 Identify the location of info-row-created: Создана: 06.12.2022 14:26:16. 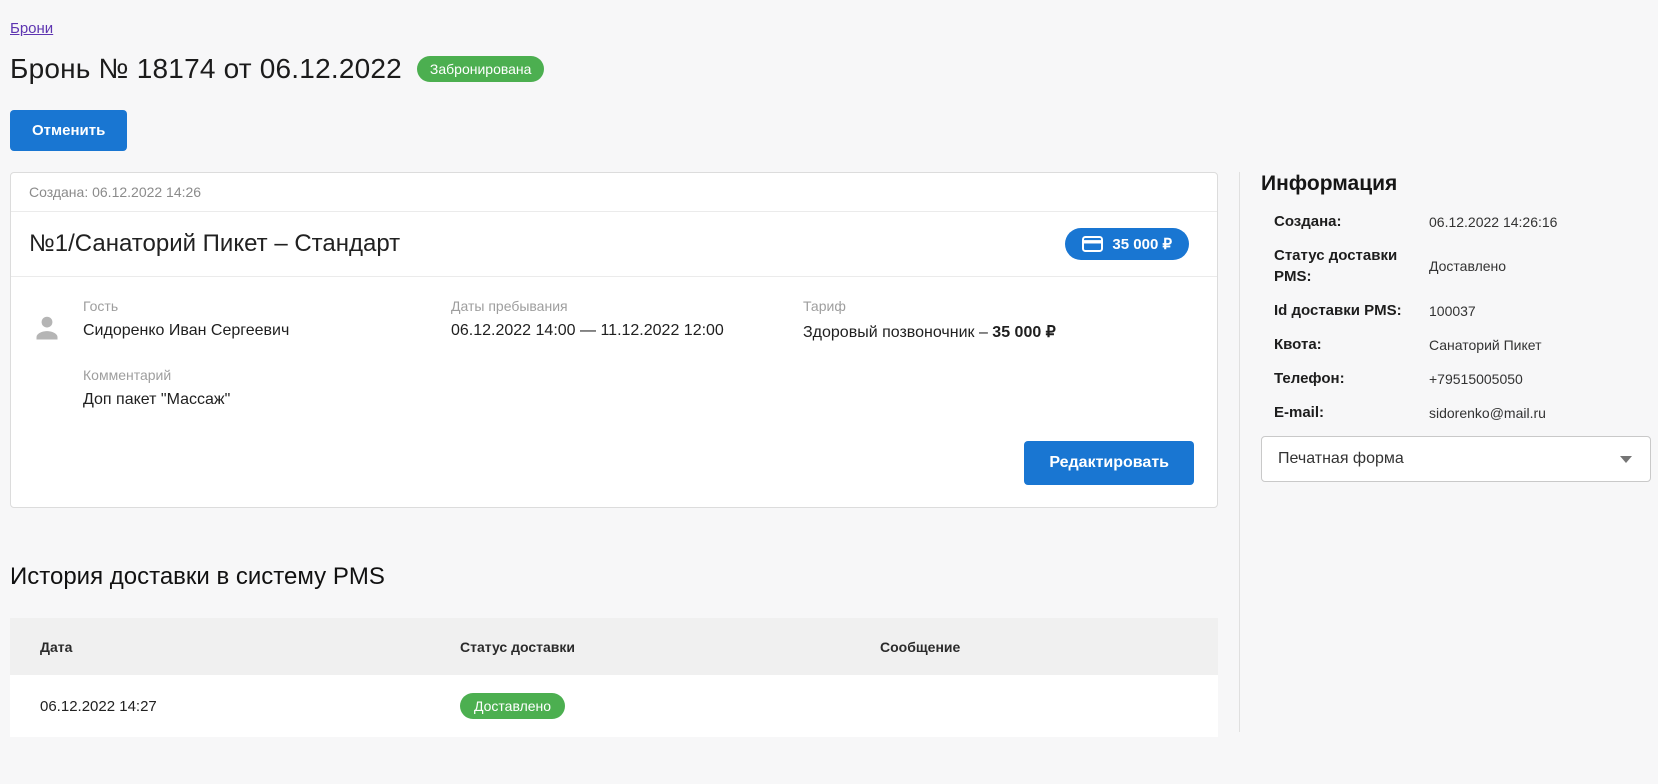
(1454, 221).